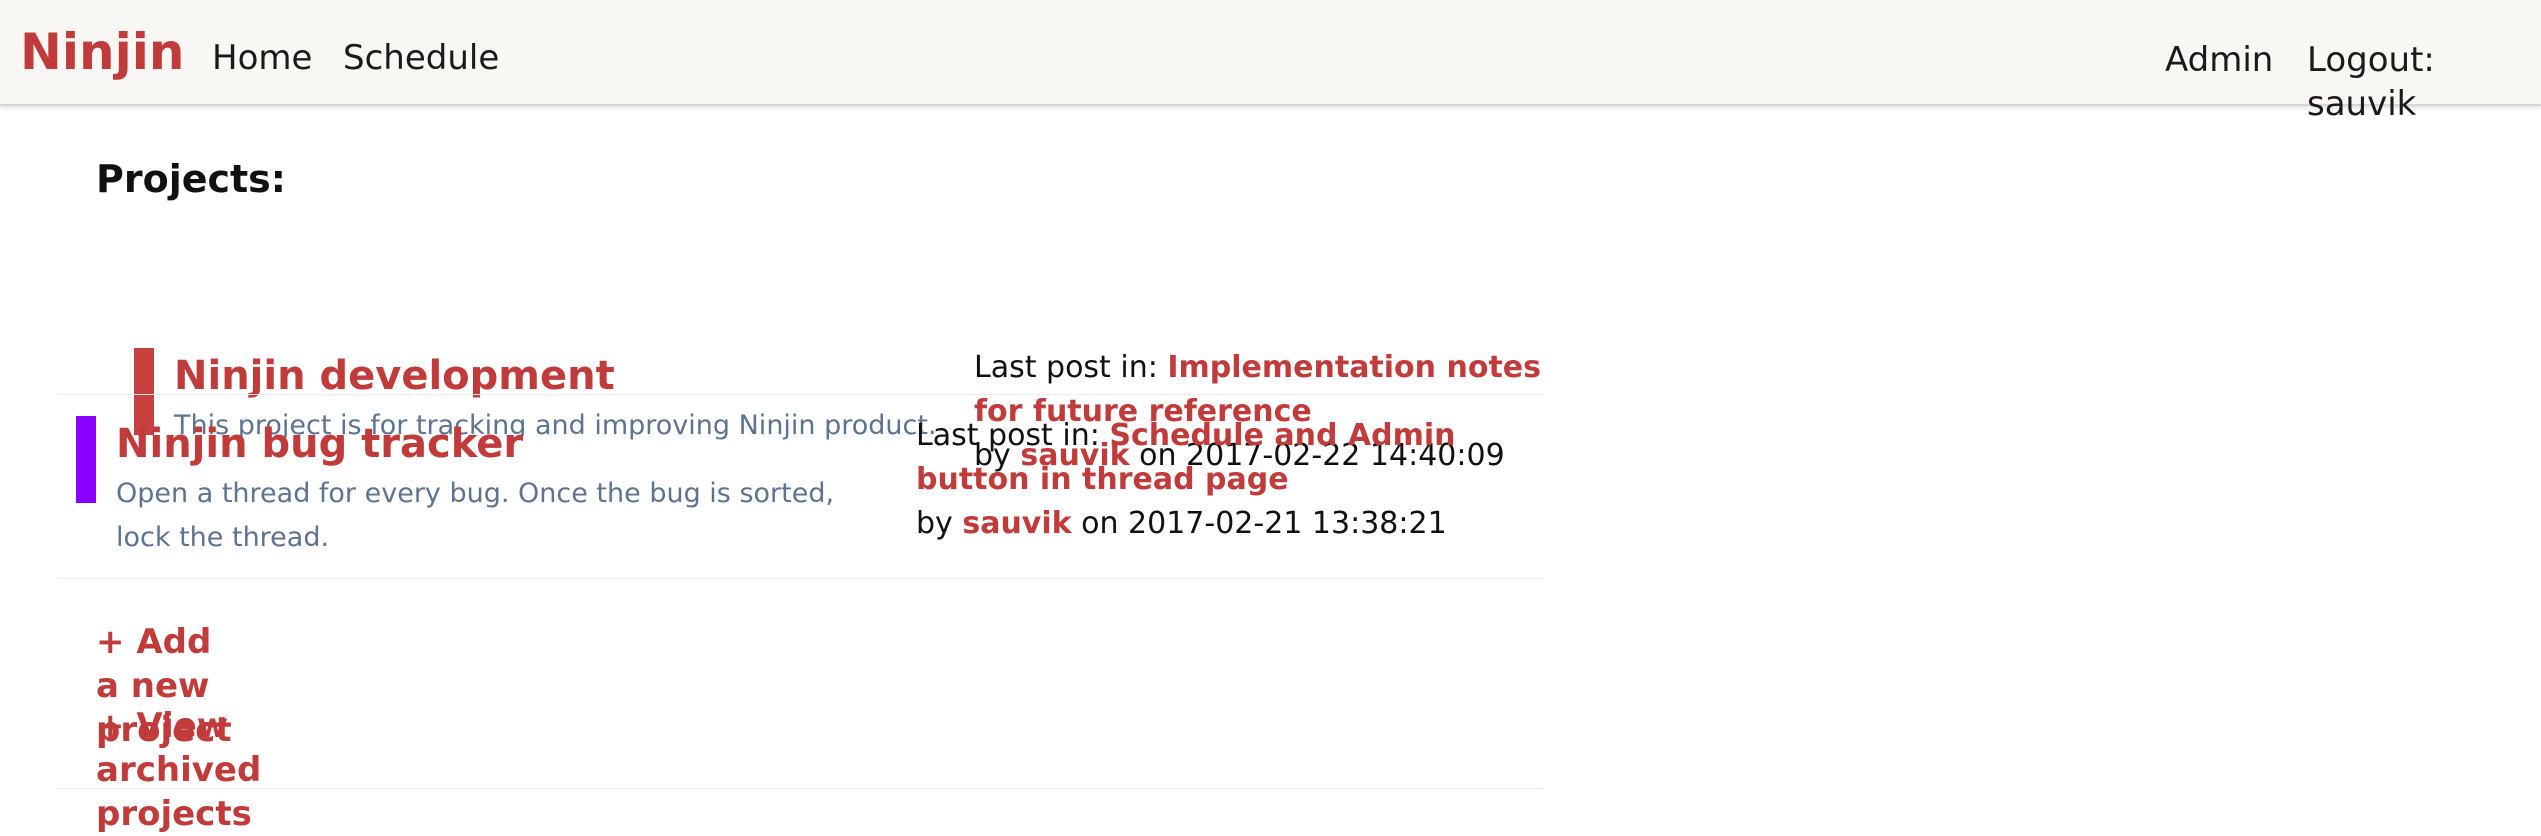  What do you see at coordinates (102, 52) in the screenshot?
I see `brand-logo: Ninjin` at bounding box center [102, 52].